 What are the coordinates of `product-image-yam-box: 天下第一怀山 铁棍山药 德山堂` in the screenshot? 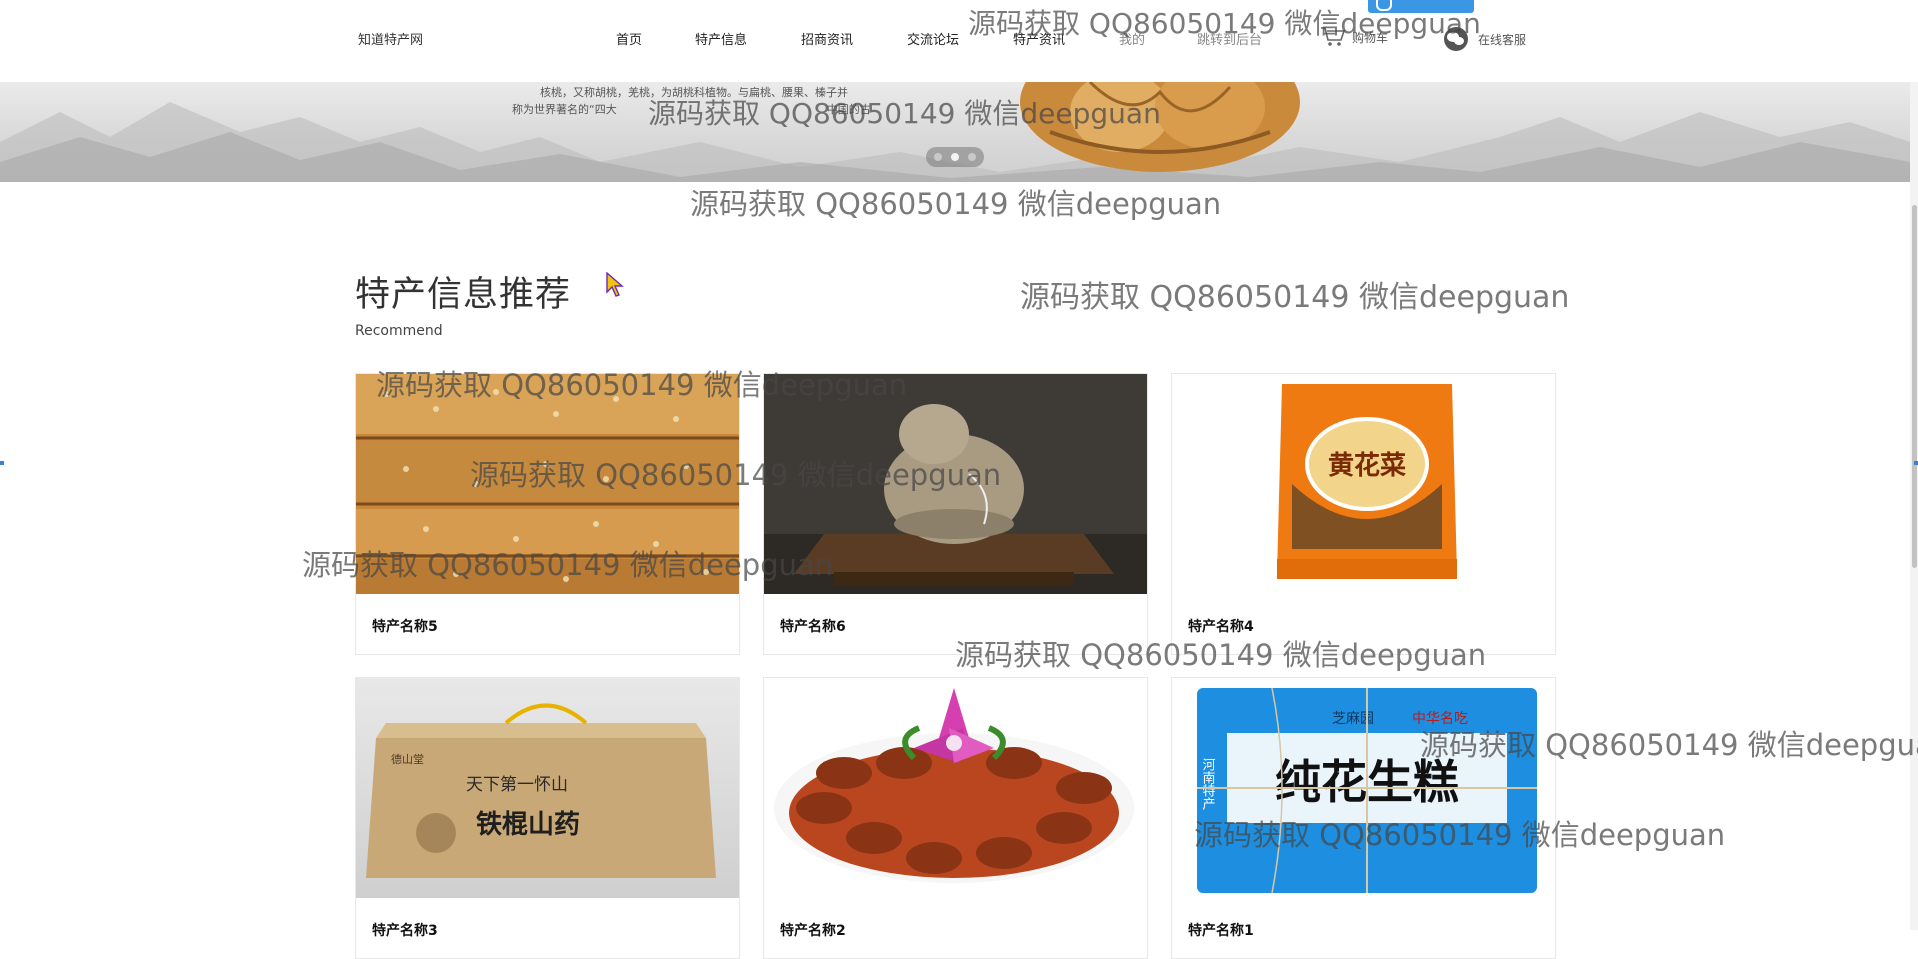 It's located at (547, 788).